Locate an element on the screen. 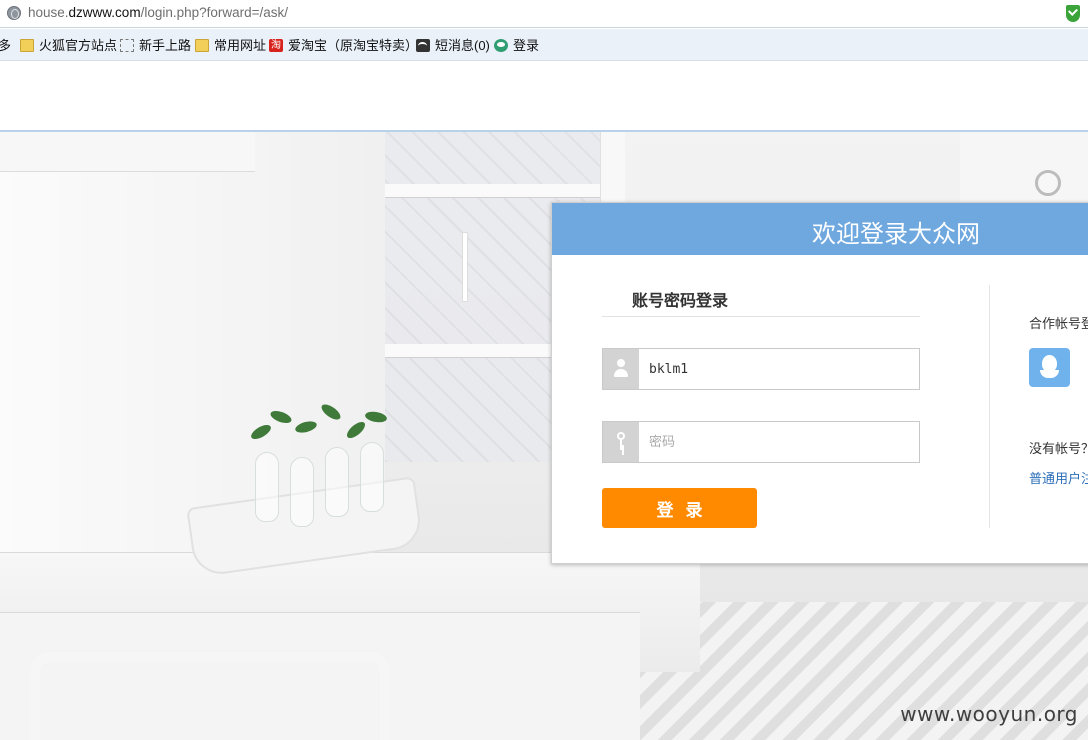 The width and height of the screenshot is (1088, 740). bookmark-label: 常用网址 is located at coordinates (240, 45).